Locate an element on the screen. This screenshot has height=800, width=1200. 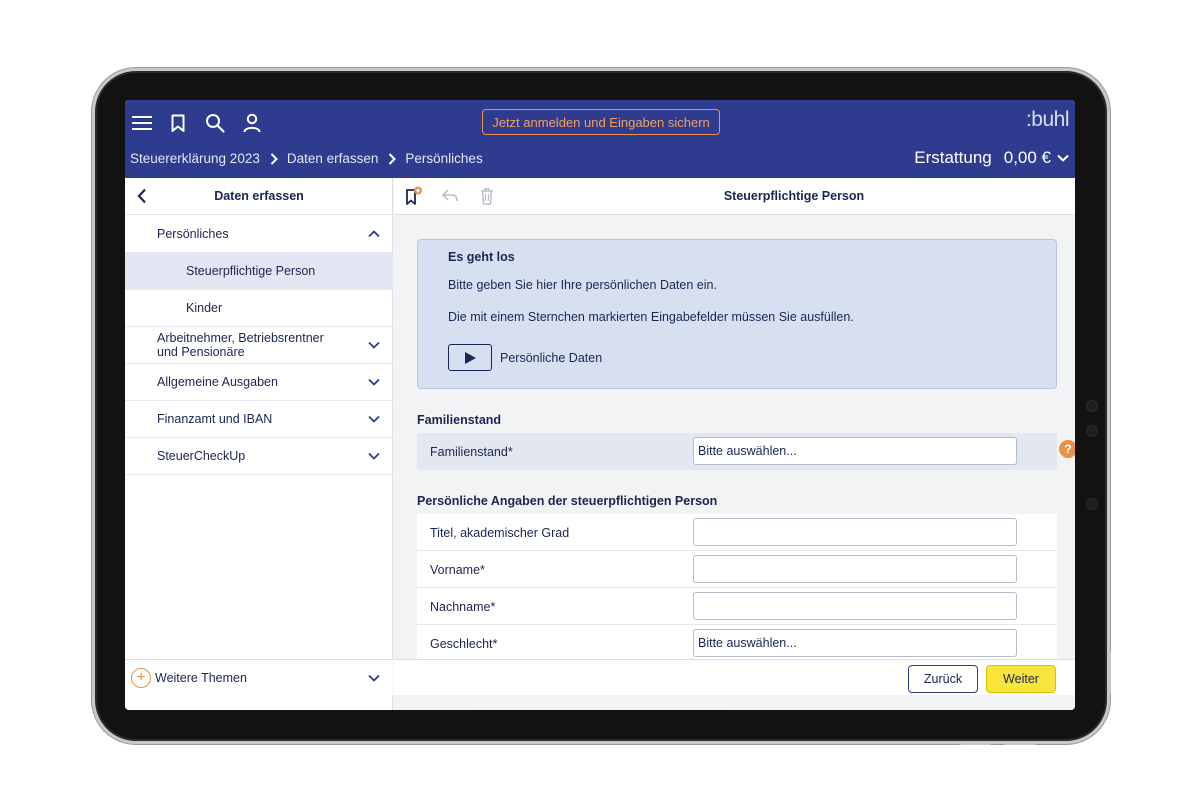
sidebar-item-finanzamt-iban: Finanzamt und IBAN is located at coordinates (259, 419).